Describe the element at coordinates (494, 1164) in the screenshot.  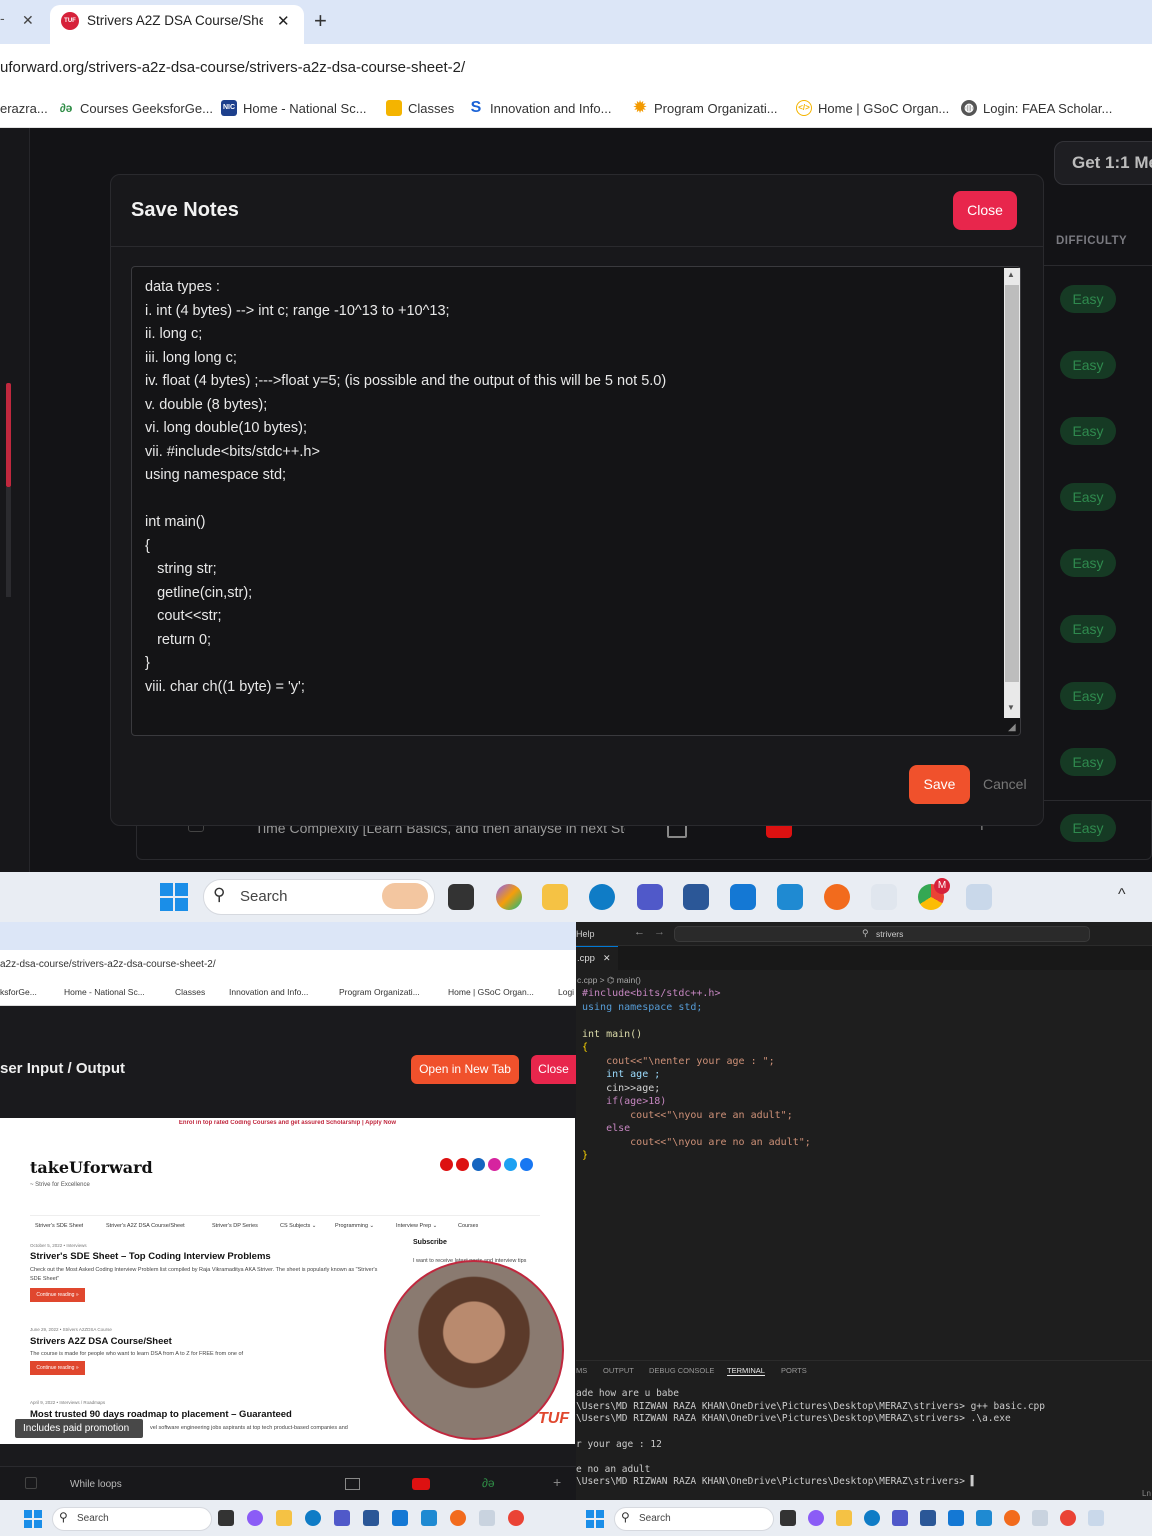
I see `instagram-icon` at that location.